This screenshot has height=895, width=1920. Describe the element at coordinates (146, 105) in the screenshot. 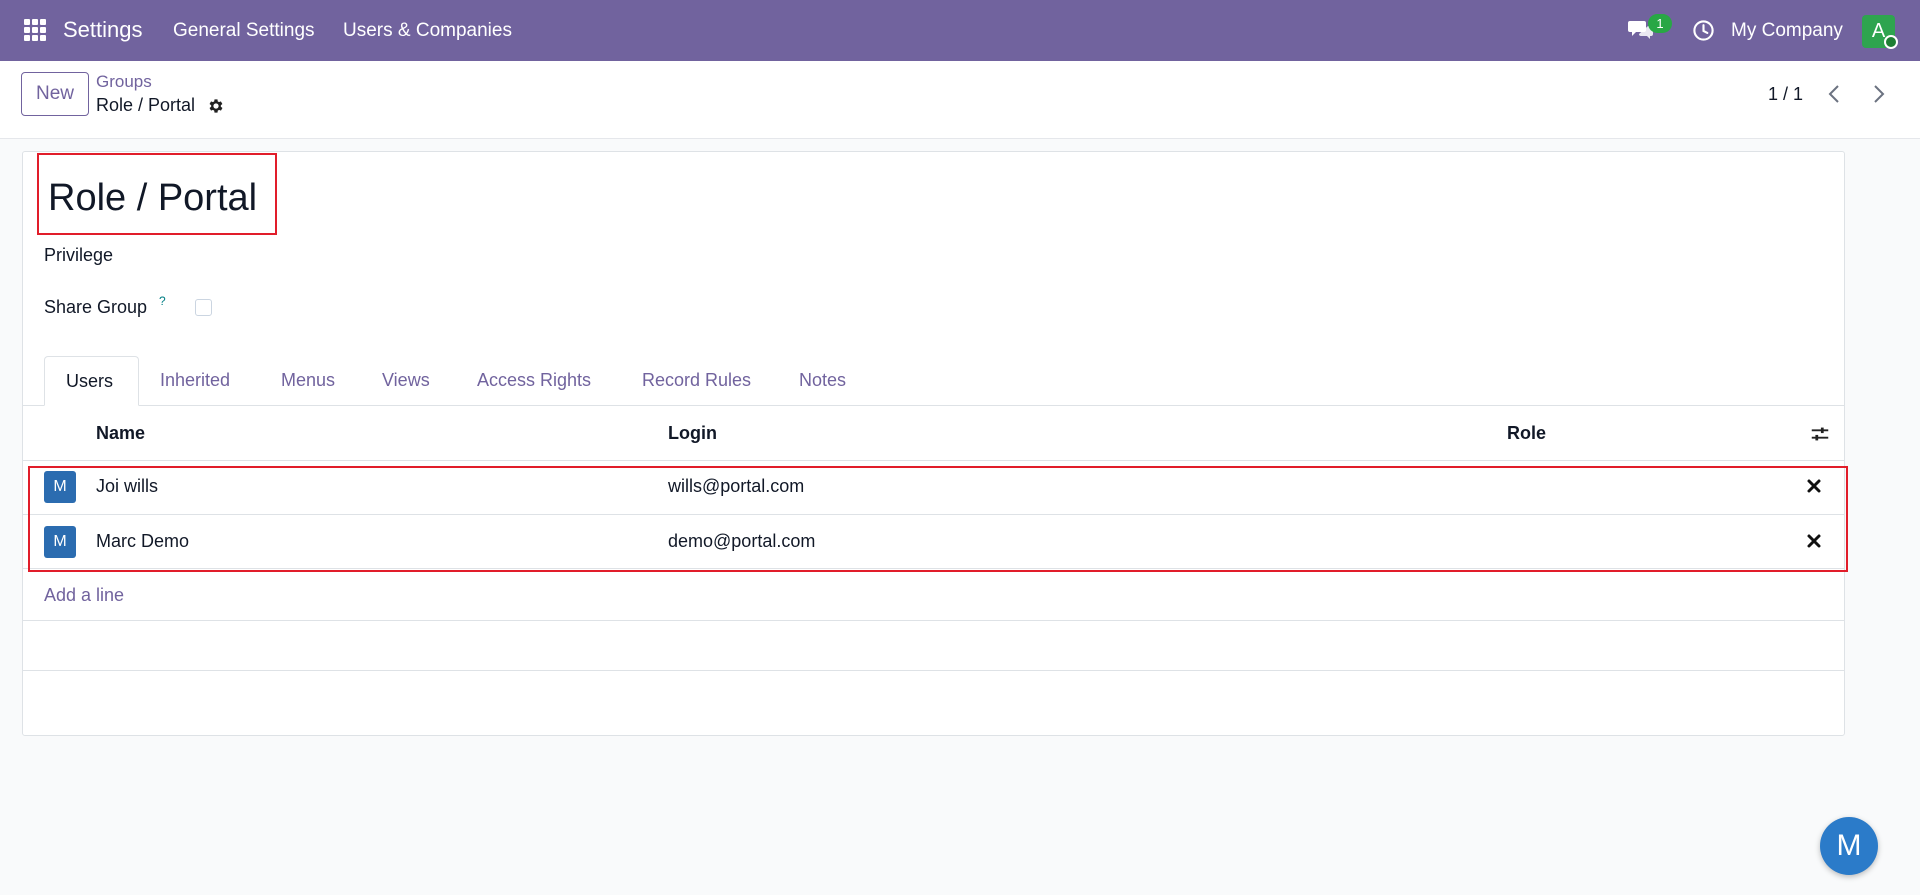

I see `breadcrumb-current: Role / Portal` at that location.